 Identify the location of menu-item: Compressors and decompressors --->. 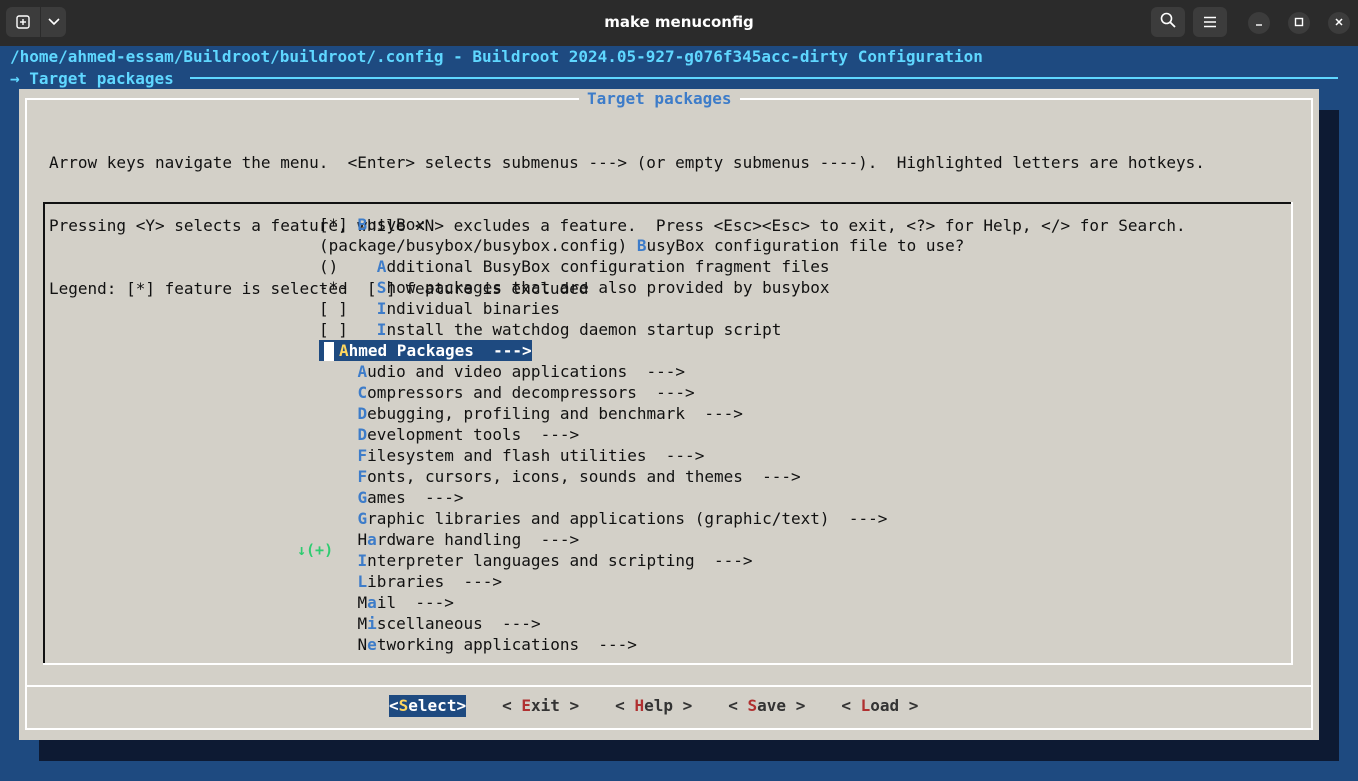
(641, 392).